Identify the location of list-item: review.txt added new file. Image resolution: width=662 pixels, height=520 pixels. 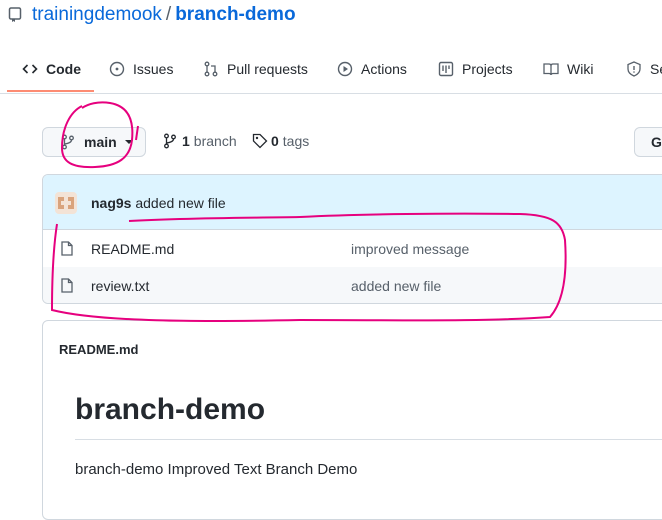
(352, 285).